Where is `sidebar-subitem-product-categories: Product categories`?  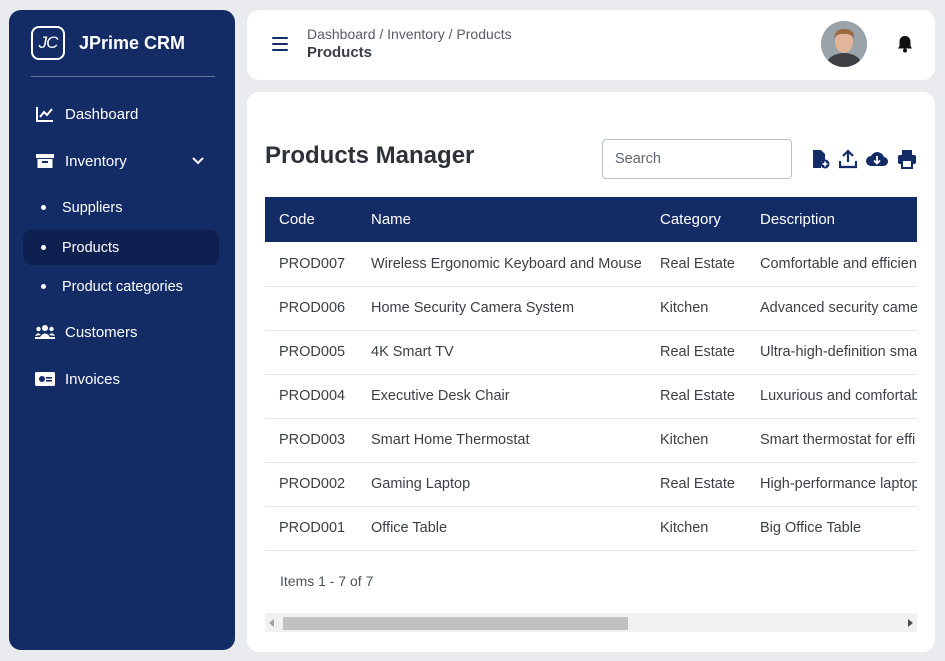
sidebar-subitem-product-categories: Product categories is located at coordinates (121, 286).